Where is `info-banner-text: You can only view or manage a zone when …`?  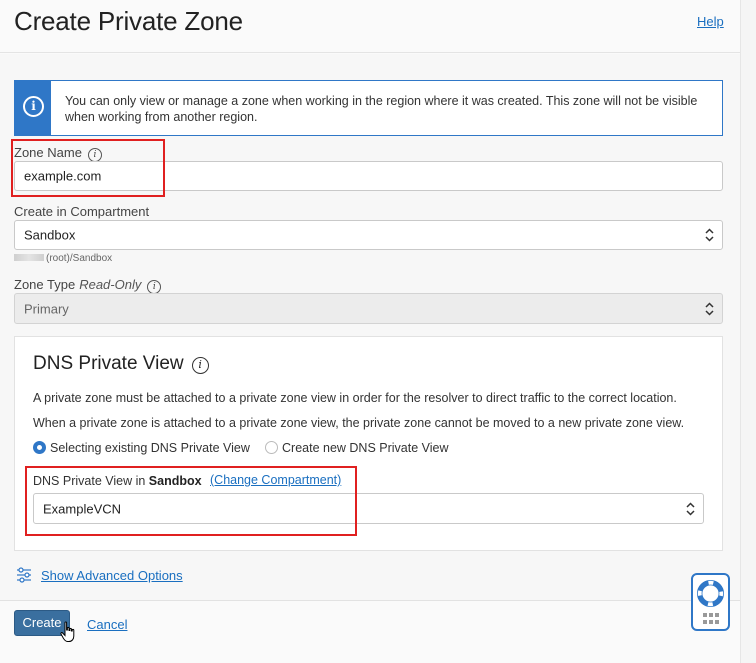 info-banner-text: You can only view or manage a zone when … is located at coordinates (381, 109).